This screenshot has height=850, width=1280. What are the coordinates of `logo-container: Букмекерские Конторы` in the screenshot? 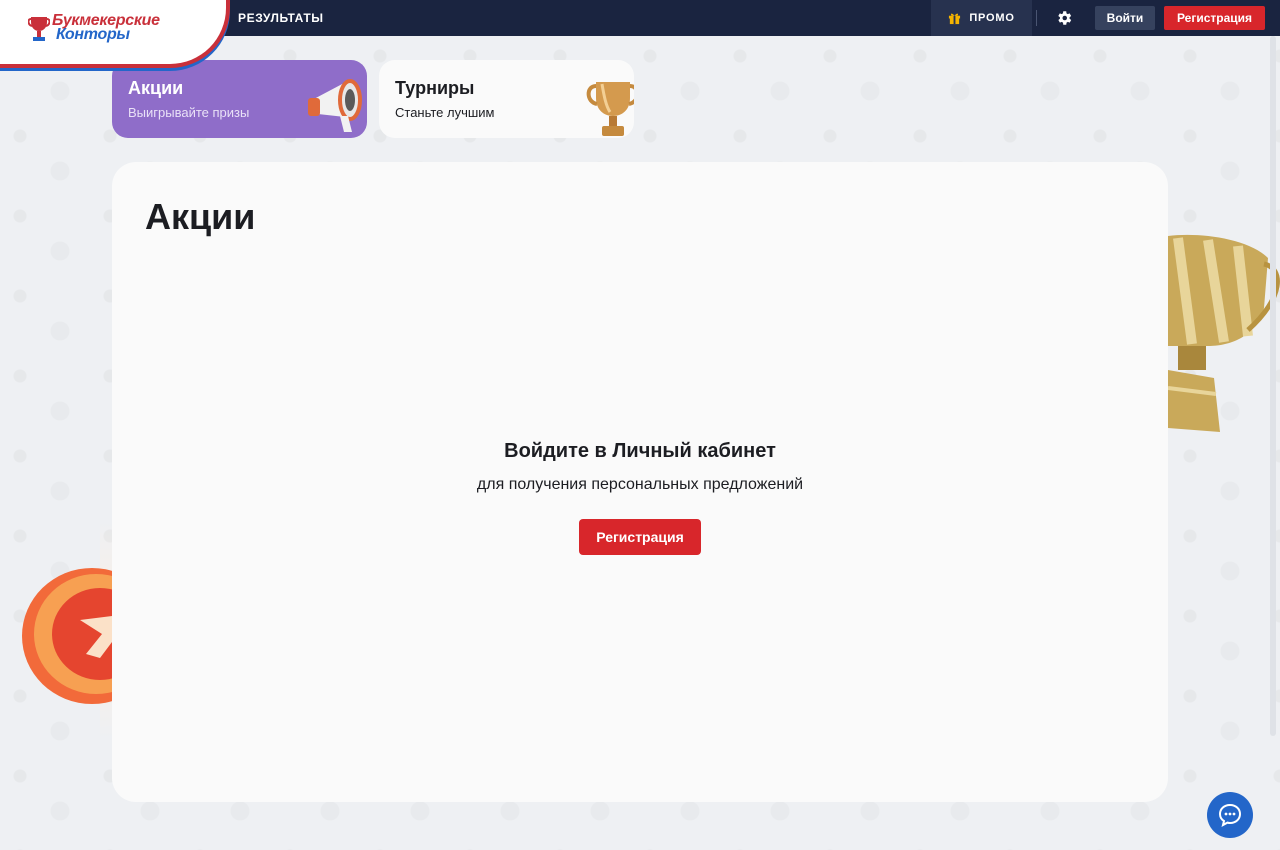 It's located at (115, 34).